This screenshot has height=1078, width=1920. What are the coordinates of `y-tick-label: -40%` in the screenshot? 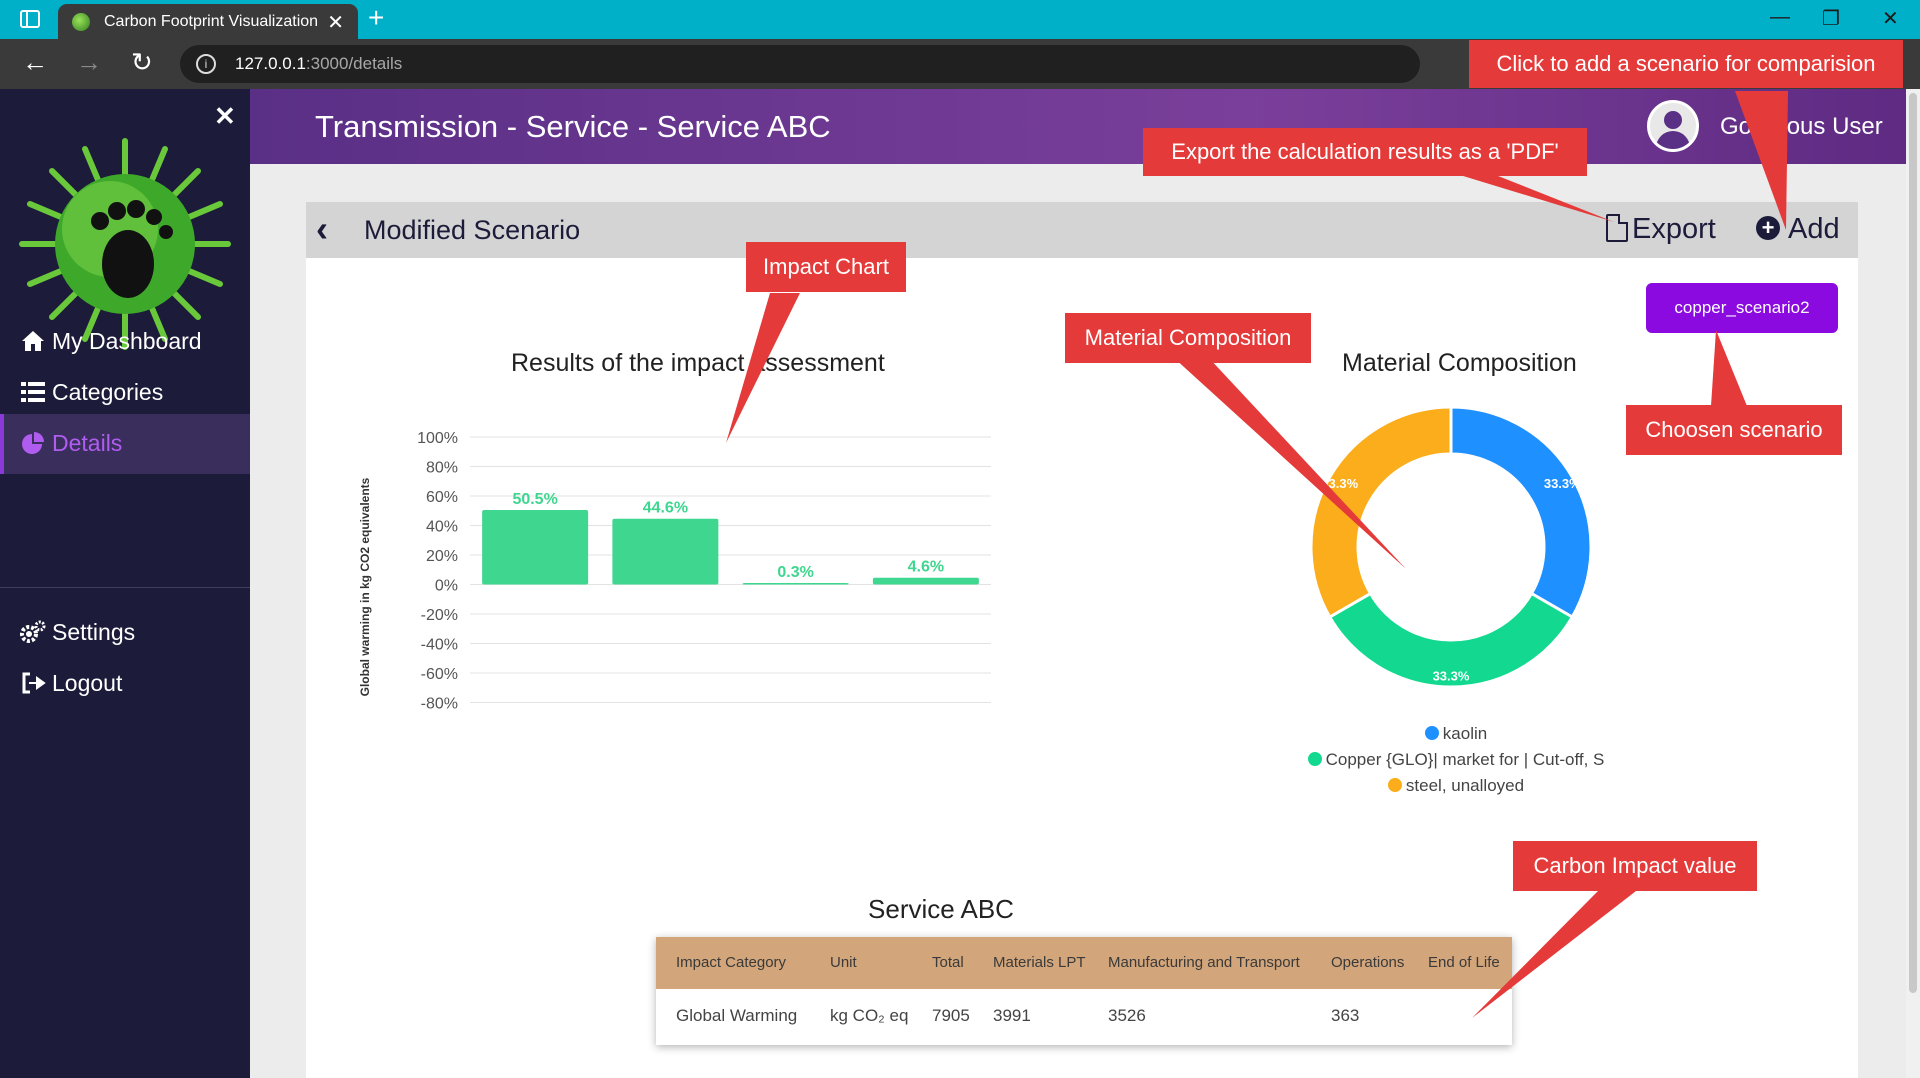 It's located at (439, 645).